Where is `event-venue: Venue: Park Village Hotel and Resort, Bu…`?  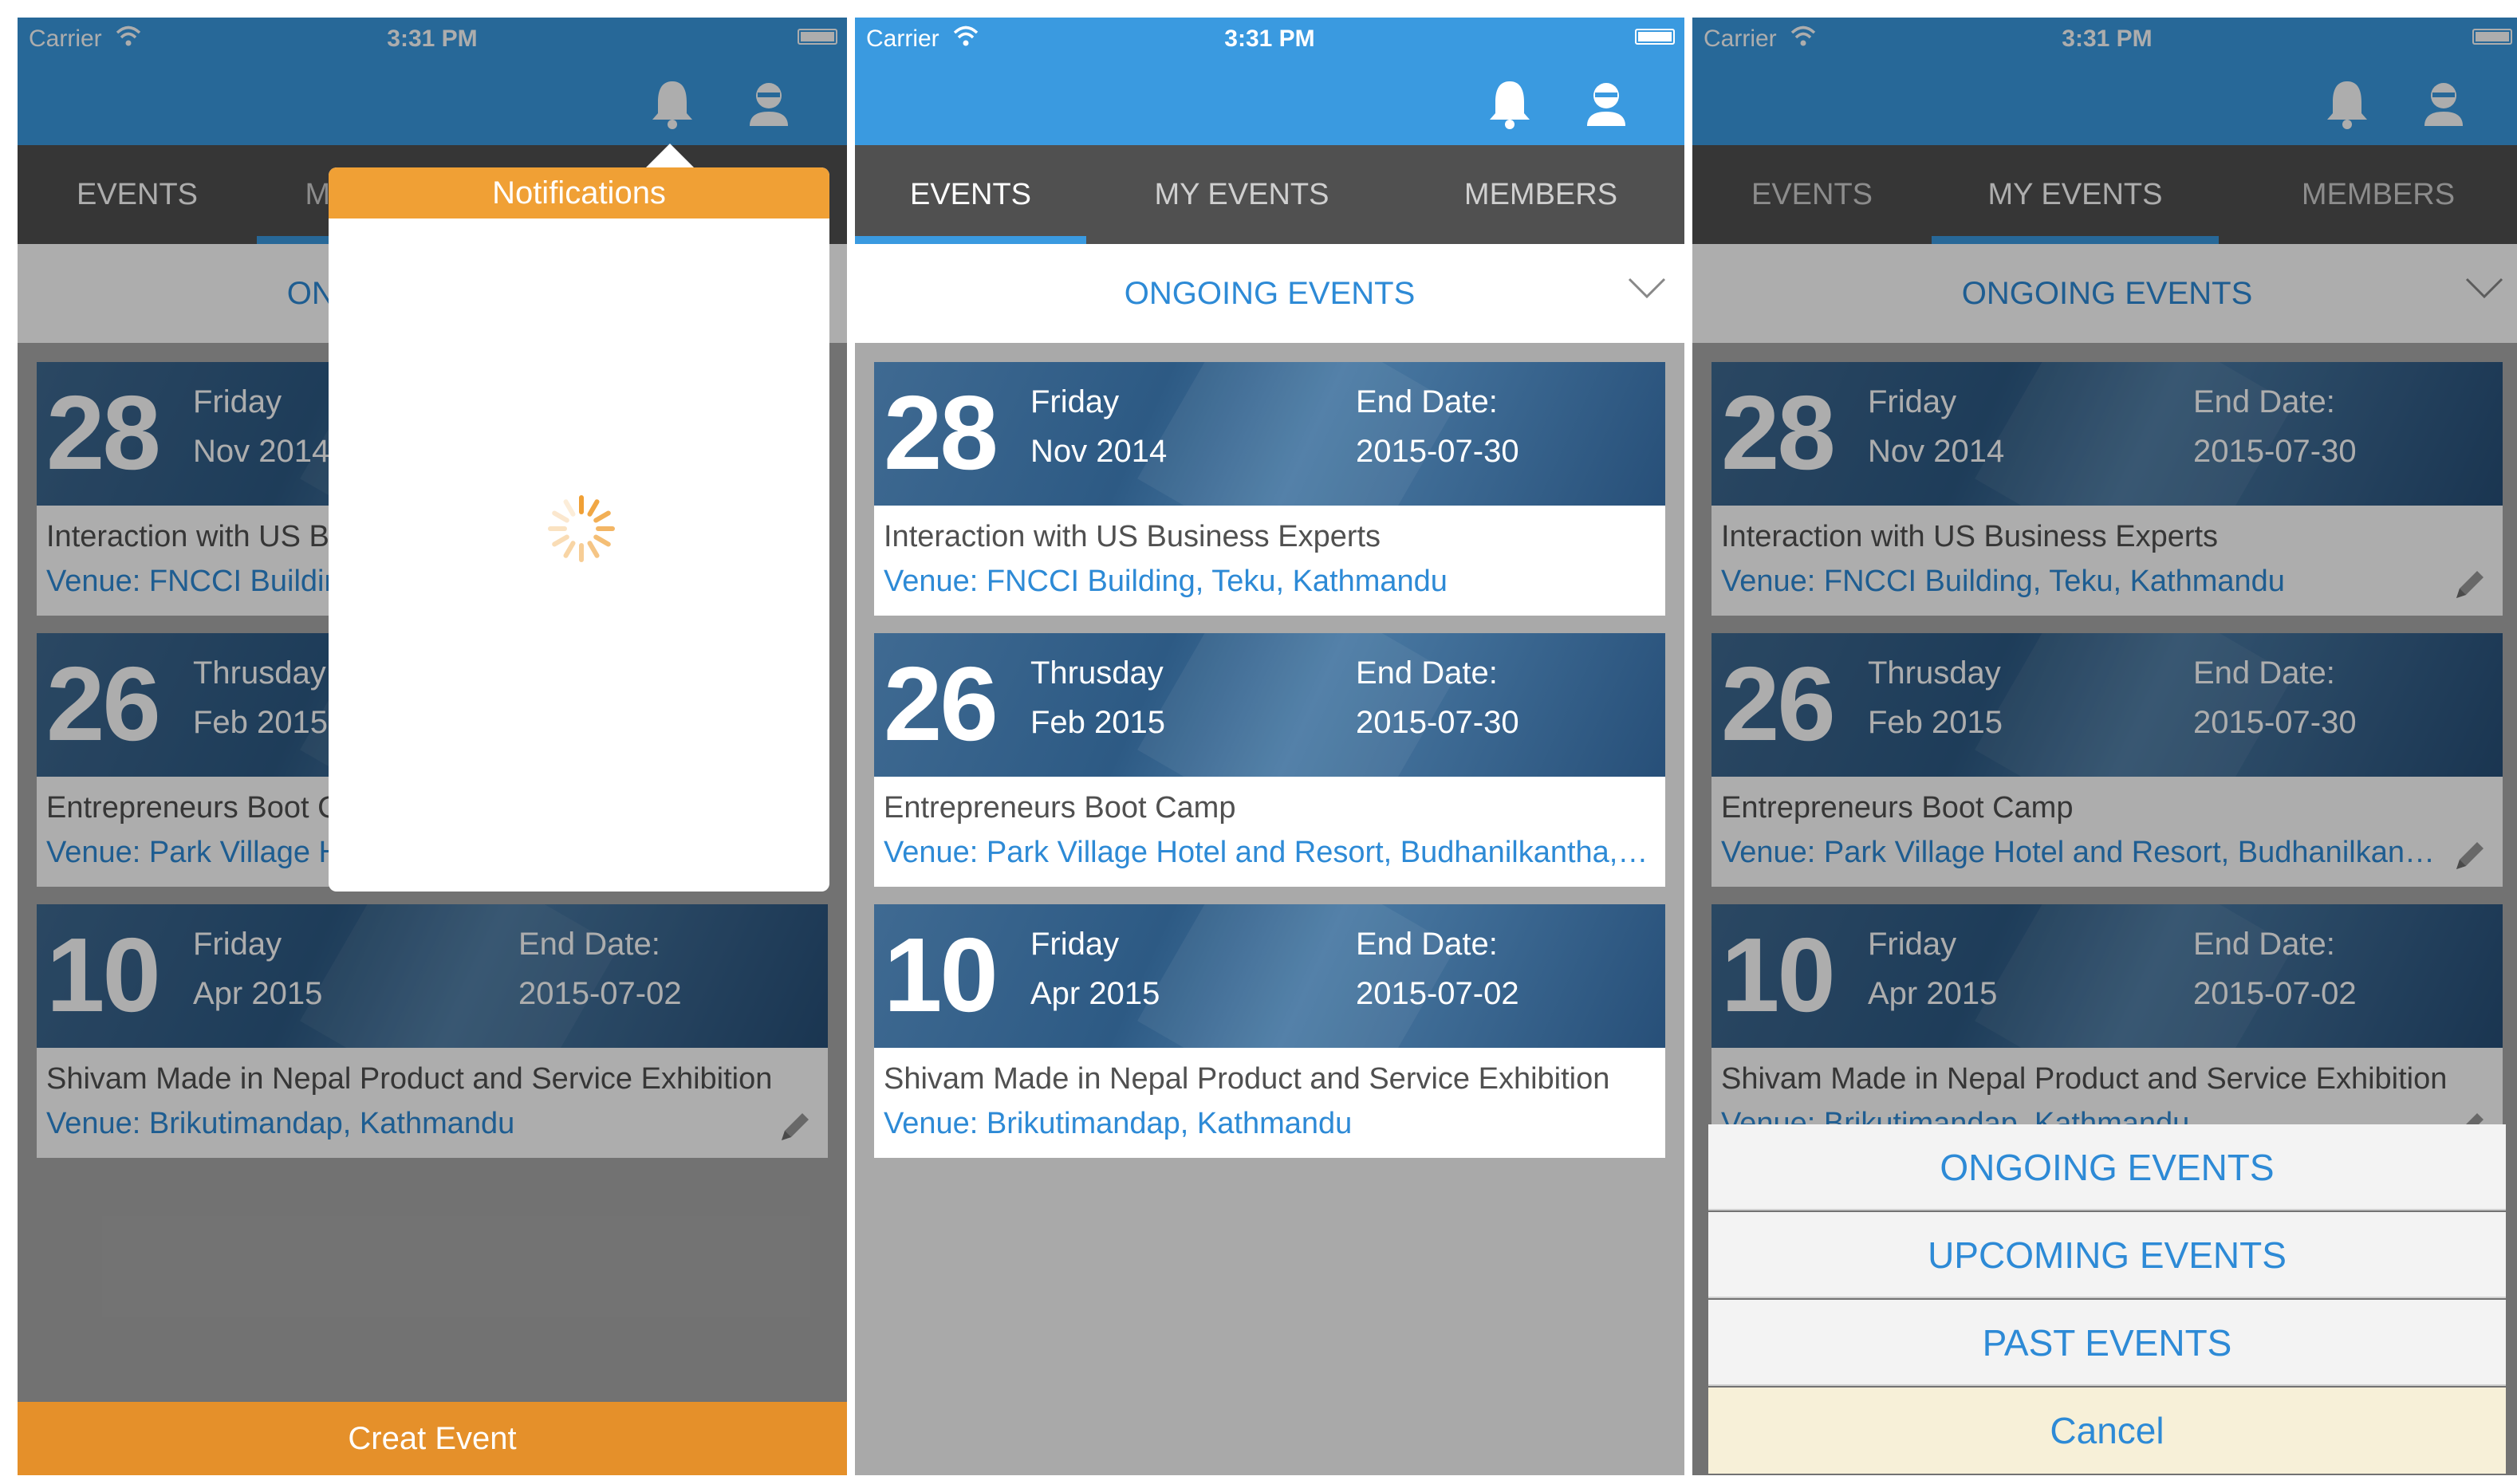
event-venue: Venue: Park Village Hotel and Resort, Bu… is located at coordinates (1270, 852).